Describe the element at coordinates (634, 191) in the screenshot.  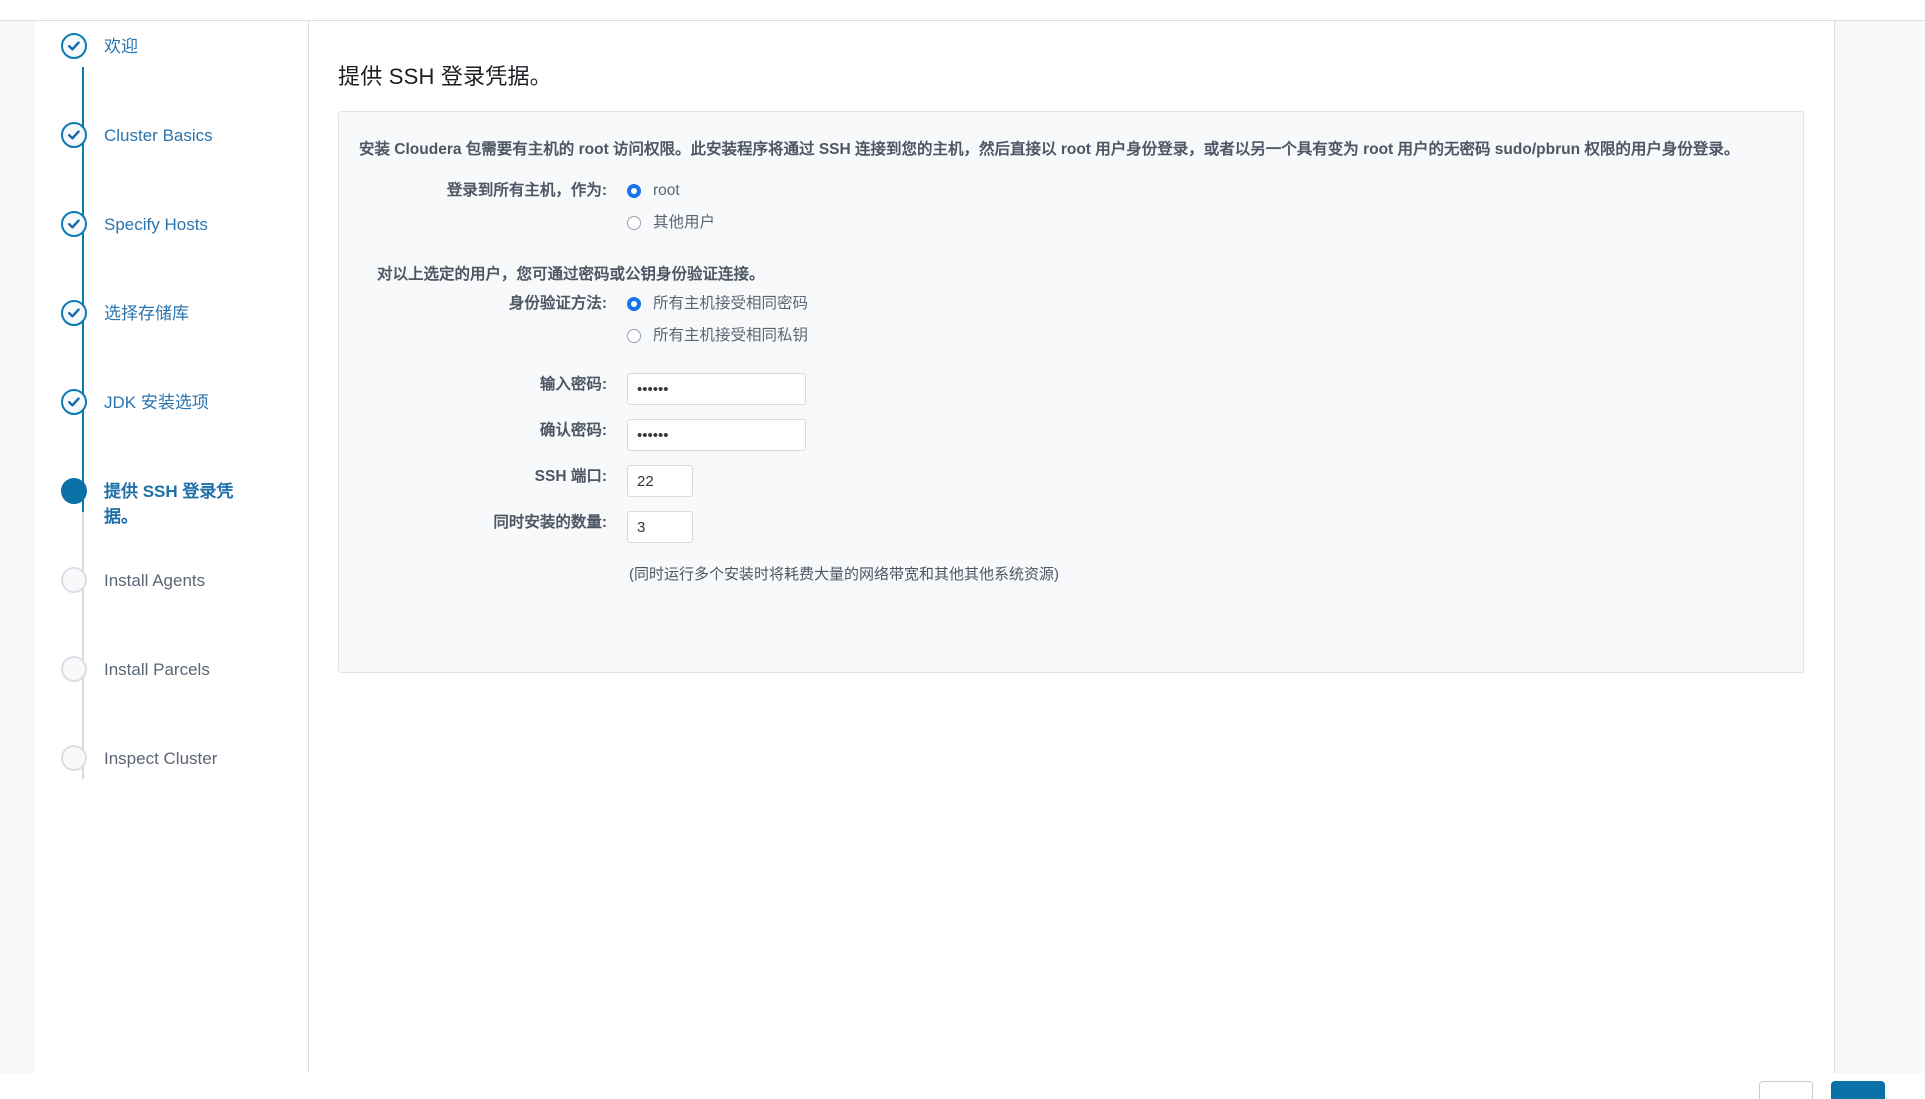
I see `radio-root-icon` at that location.